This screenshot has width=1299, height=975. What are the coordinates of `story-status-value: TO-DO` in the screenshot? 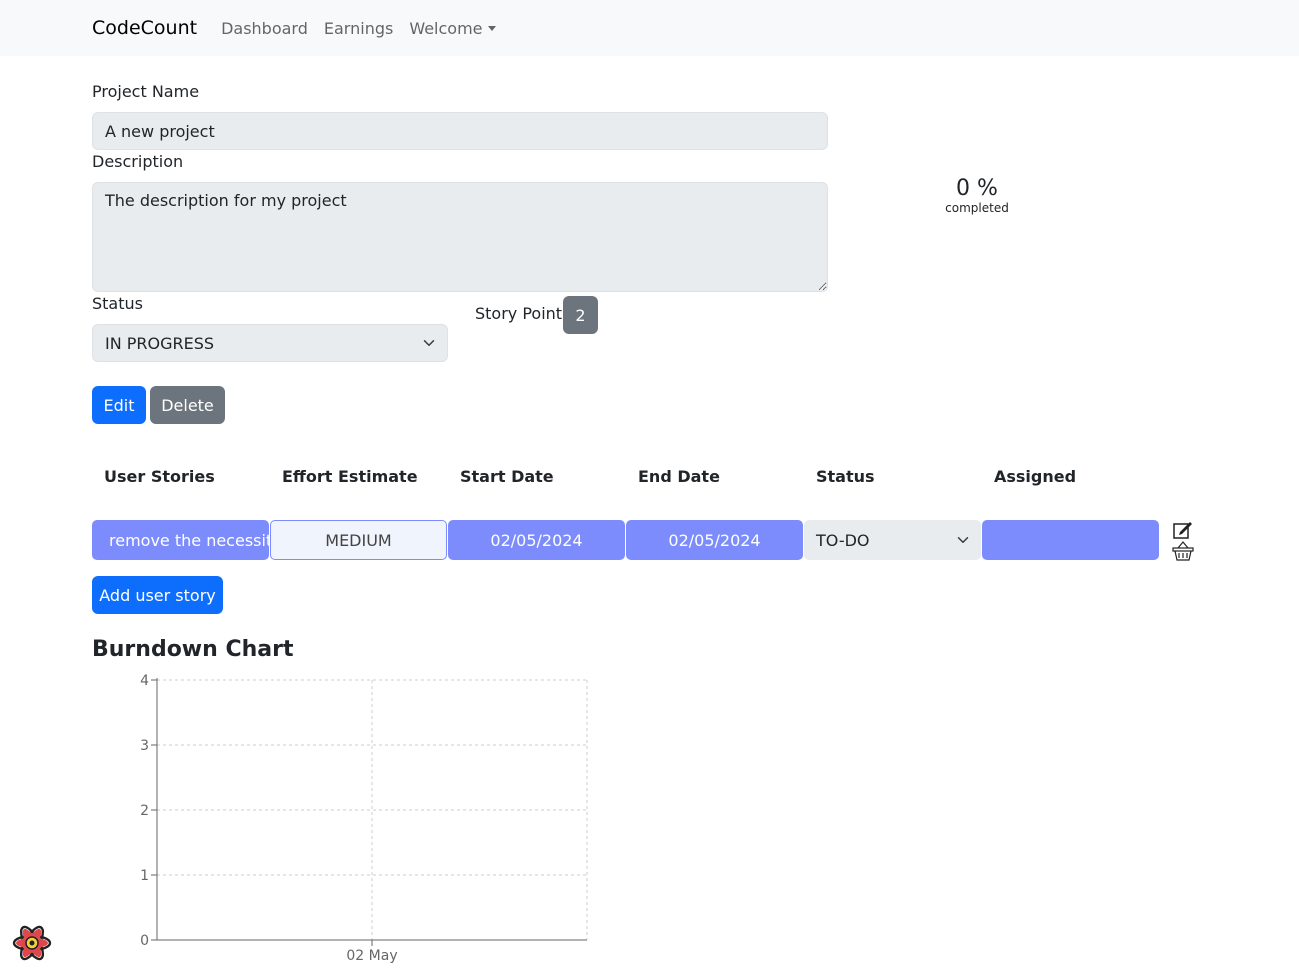 It's located at (843, 540).